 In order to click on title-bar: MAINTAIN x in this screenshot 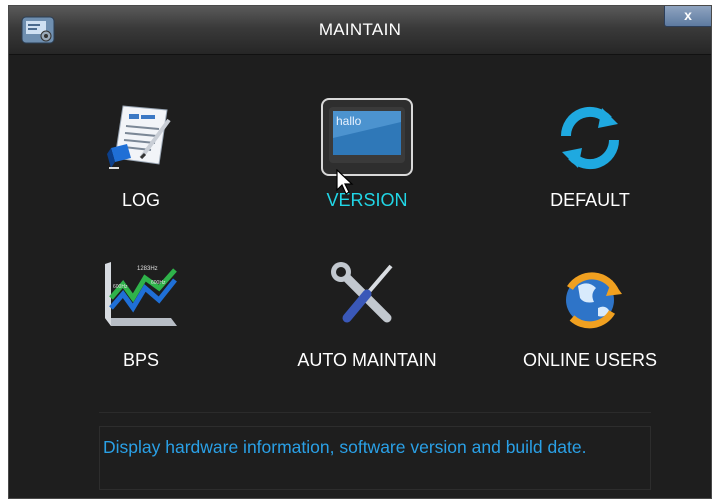, I will do `click(360, 30)`.